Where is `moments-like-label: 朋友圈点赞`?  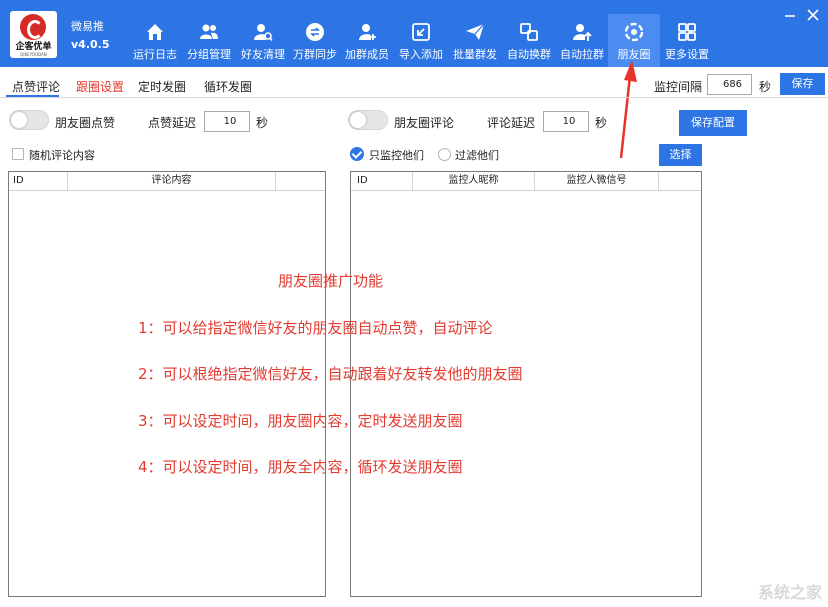
moments-like-label: 朋友圈点赞 is located at coordinates (85, 123).